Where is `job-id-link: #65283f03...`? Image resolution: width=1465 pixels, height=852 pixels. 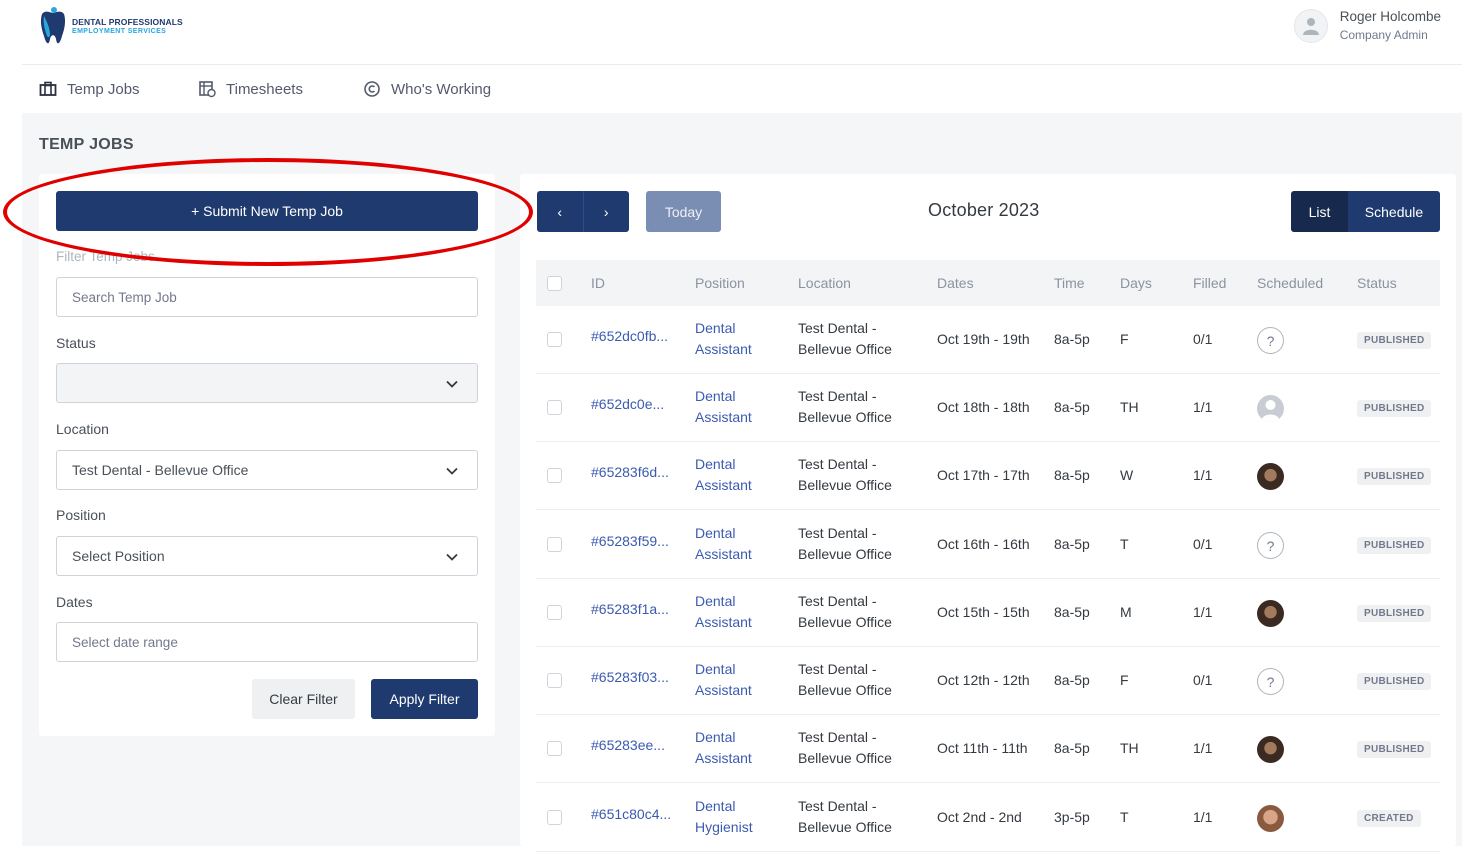 job-id-link: #65283f03... is located at coordinates (630, 677).